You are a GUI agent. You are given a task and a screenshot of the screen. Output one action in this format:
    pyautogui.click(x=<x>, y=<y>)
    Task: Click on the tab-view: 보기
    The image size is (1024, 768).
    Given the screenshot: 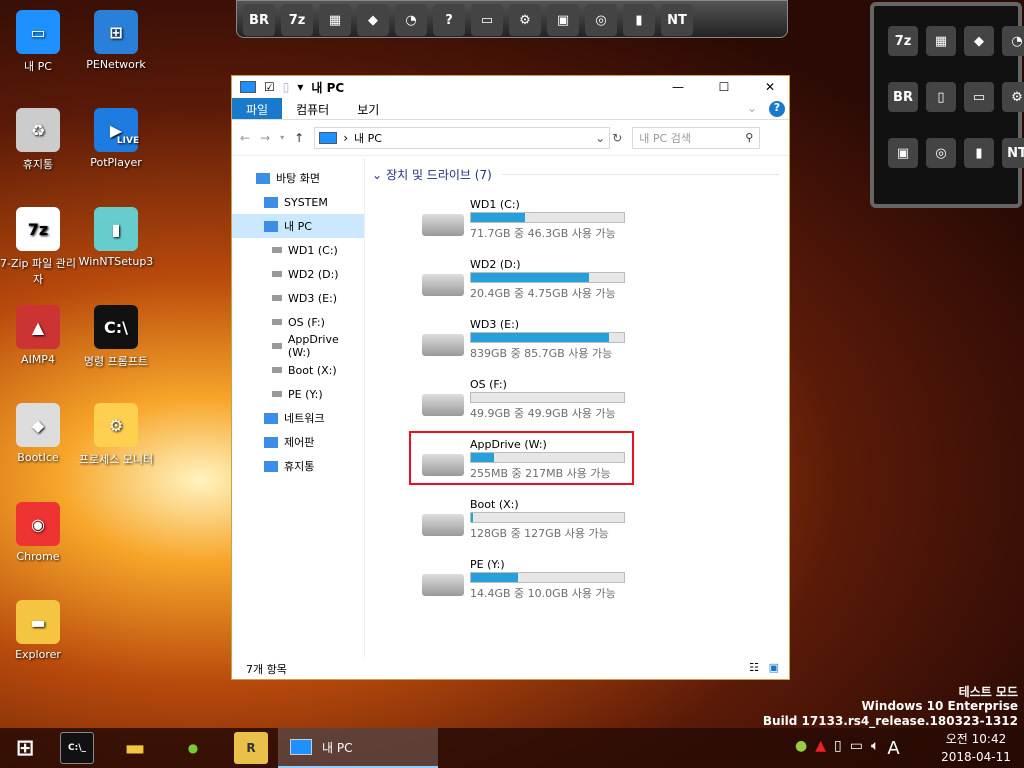 What is the action you would take?
    pyautogui.click(x=368, y=108)
    